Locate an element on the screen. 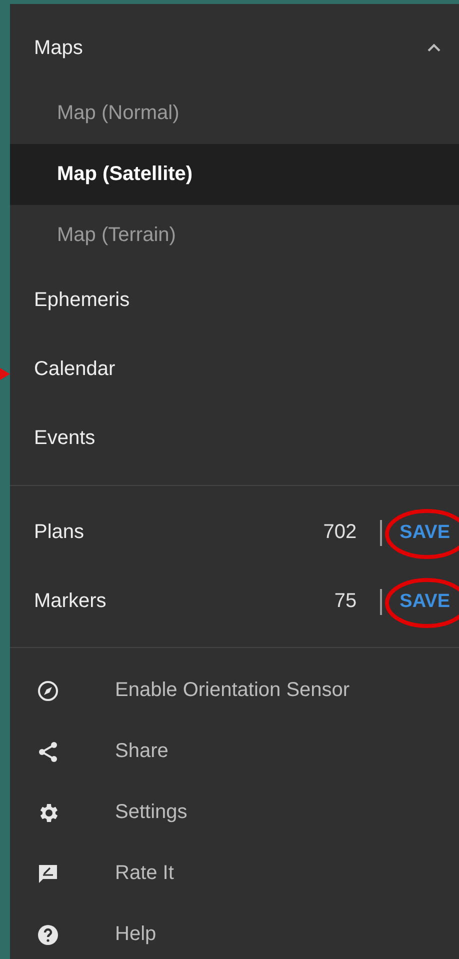 The height and width of the screenshot is (959, 459). maps-section-header: Maps is located at coordinates (234, 43).